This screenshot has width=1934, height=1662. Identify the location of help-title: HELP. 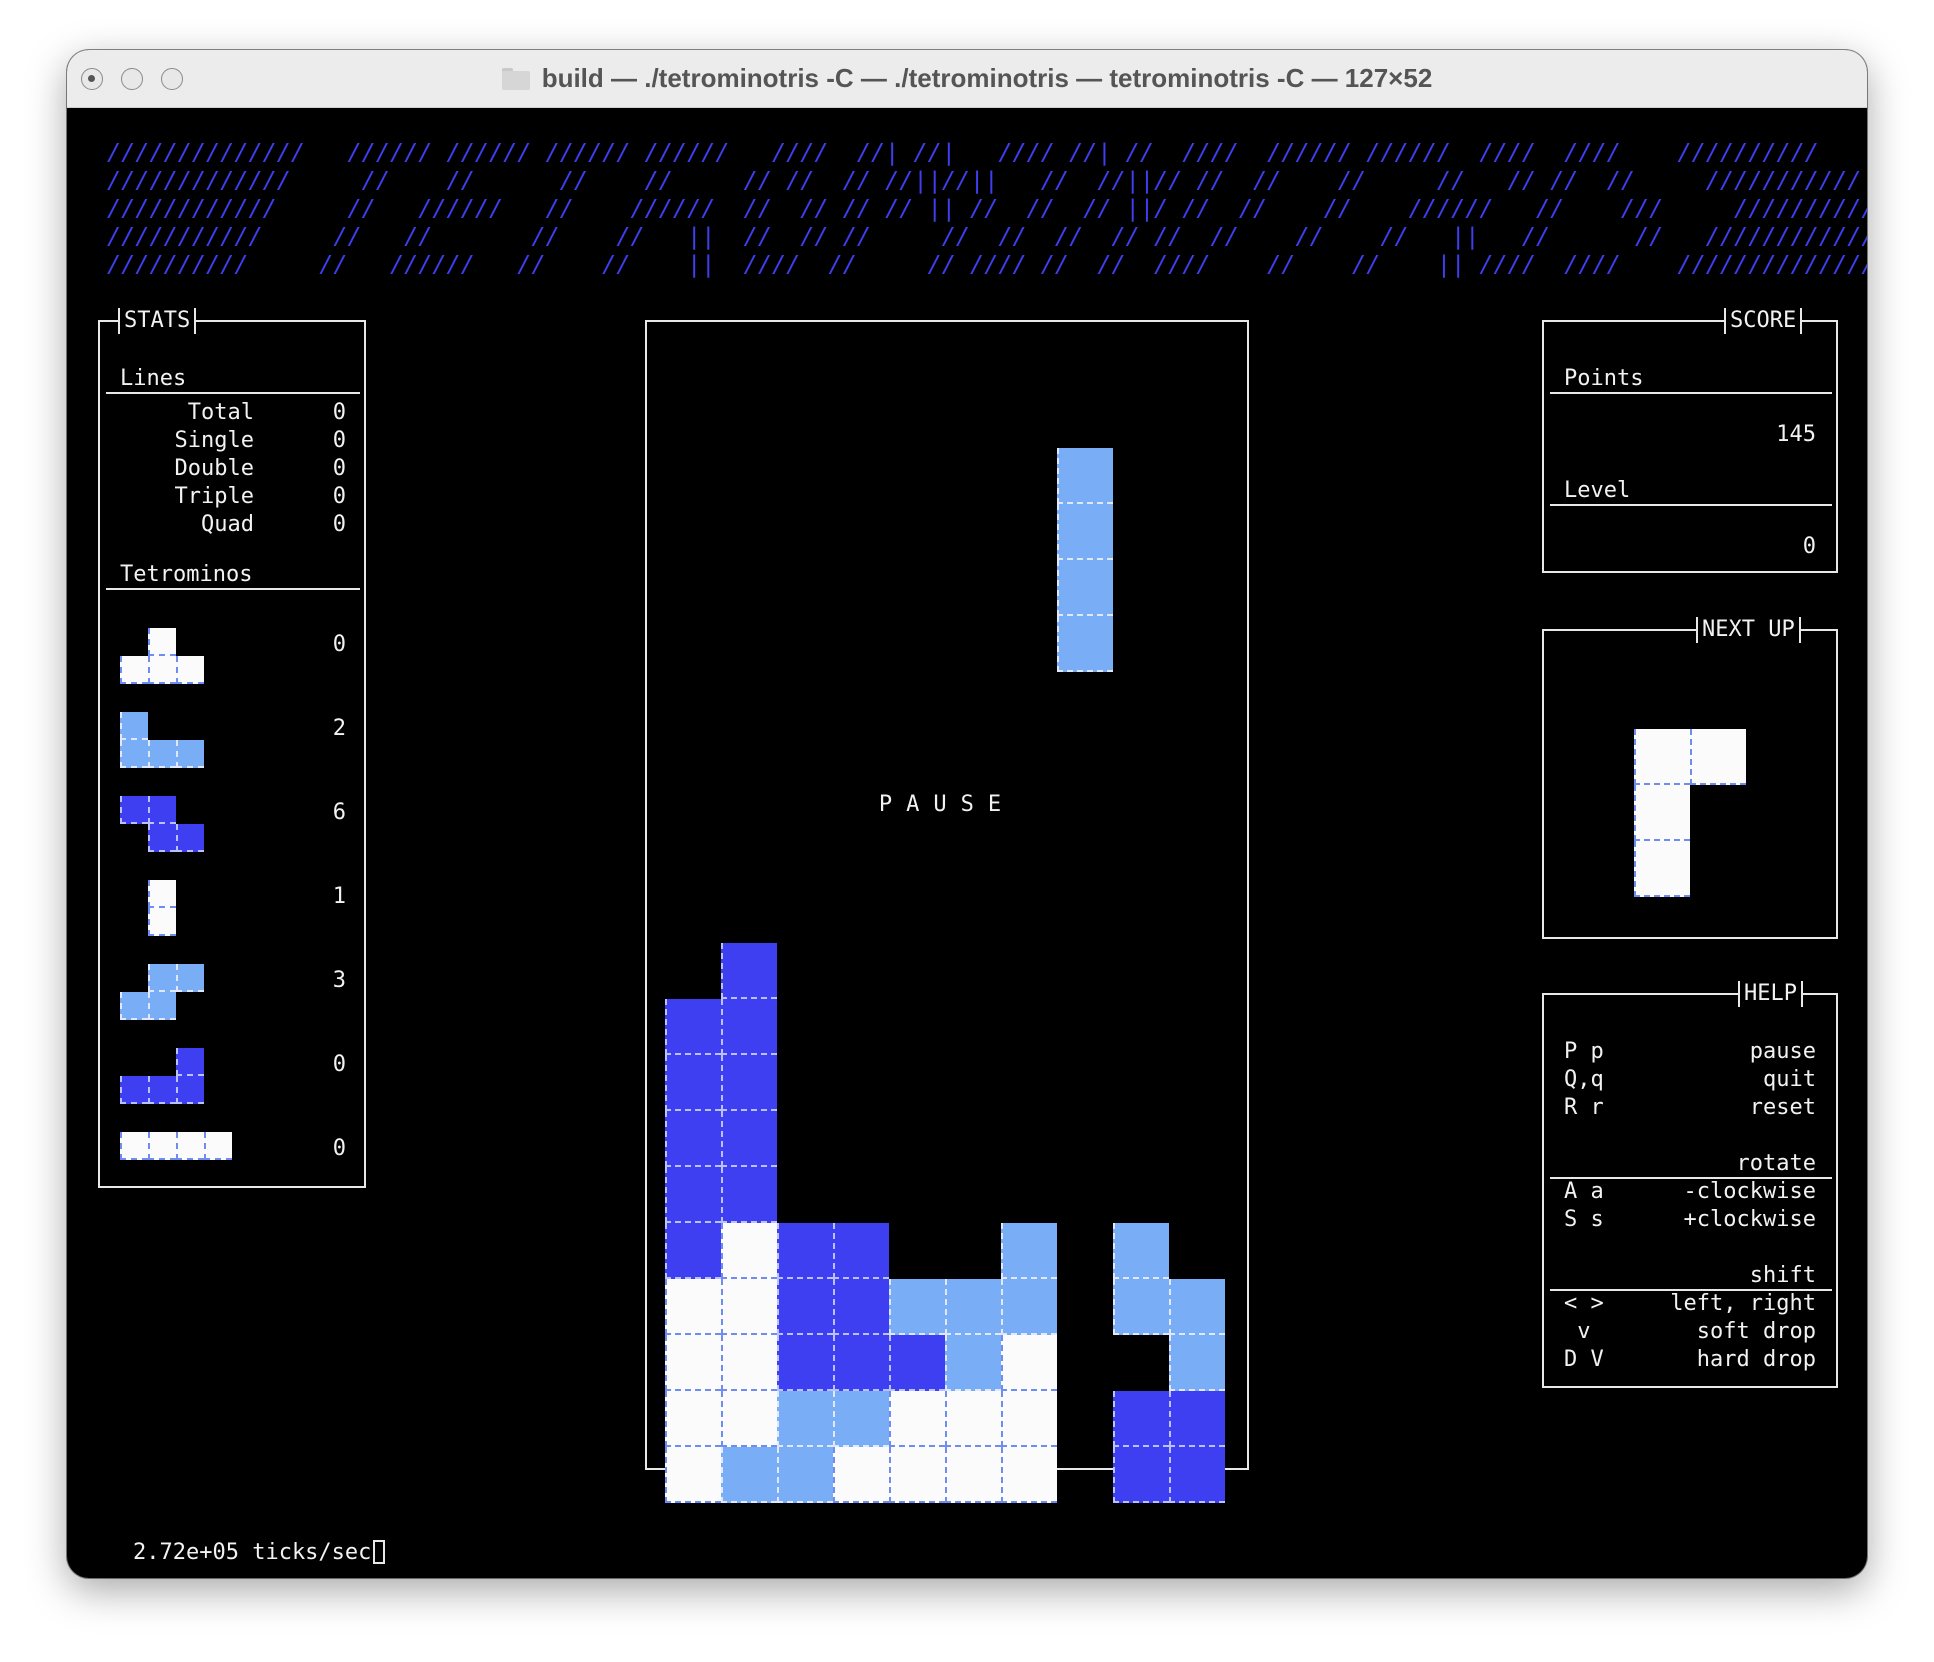
(1770, 994).